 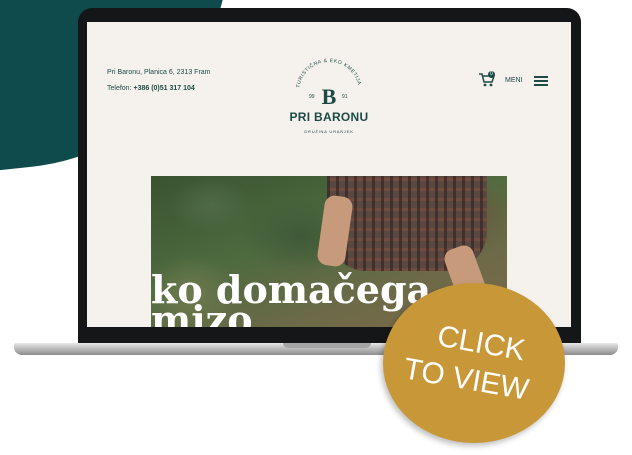 I want to click on phone-label: Telefon:, so click(x=119, y=88).